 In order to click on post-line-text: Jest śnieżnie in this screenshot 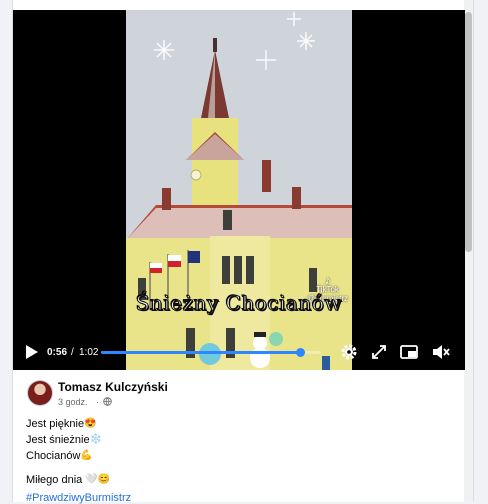, I will do `click(58, 440)`.